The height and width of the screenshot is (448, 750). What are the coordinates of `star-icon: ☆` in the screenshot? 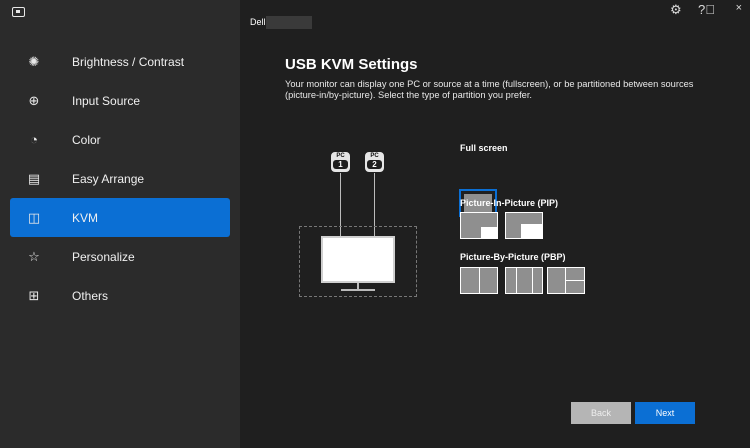 It's located at (34, 256).